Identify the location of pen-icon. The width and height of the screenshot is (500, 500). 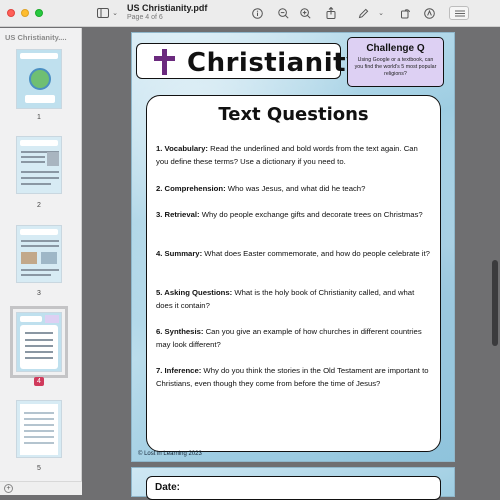
(363, 13).